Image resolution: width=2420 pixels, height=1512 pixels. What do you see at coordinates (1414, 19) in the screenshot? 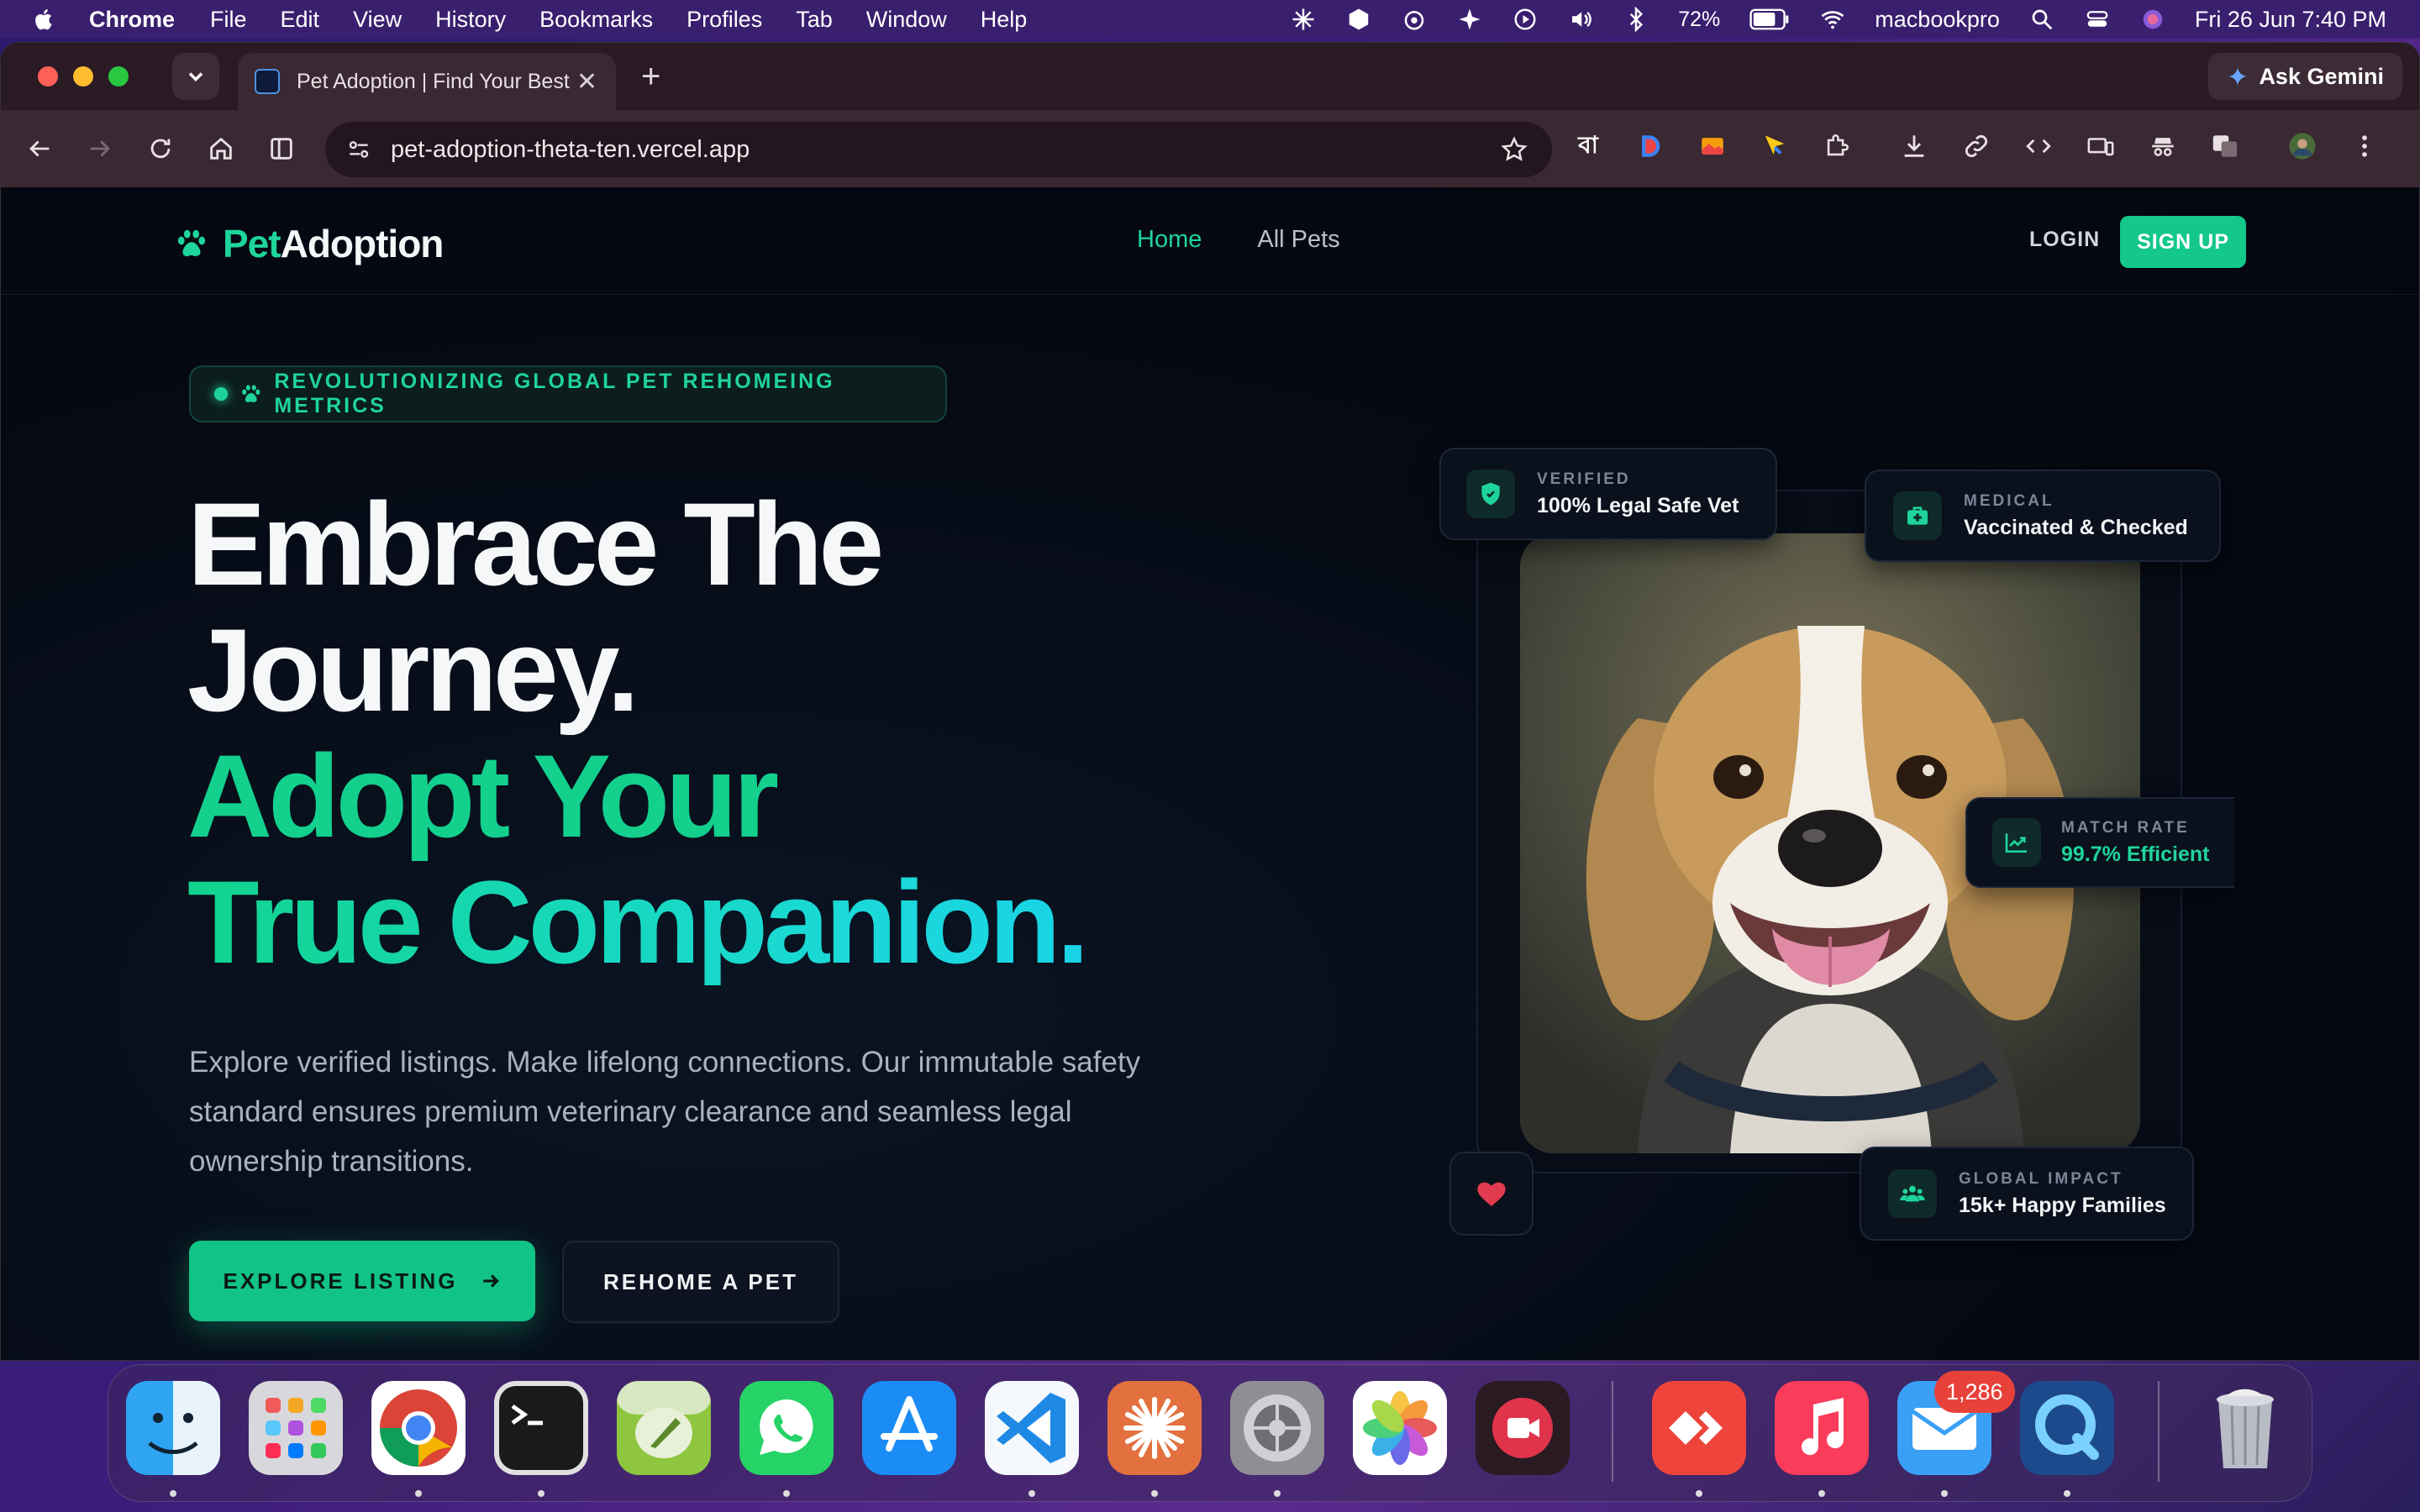
I see `creative-cloud-icon` at bounding box center [1414, 19].